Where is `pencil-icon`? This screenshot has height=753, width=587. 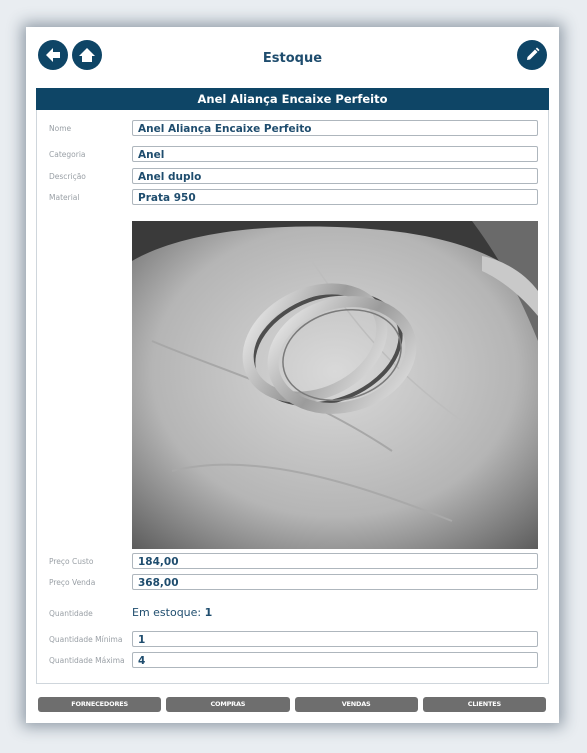
pencil-icon is located at coordinates (533, 53).